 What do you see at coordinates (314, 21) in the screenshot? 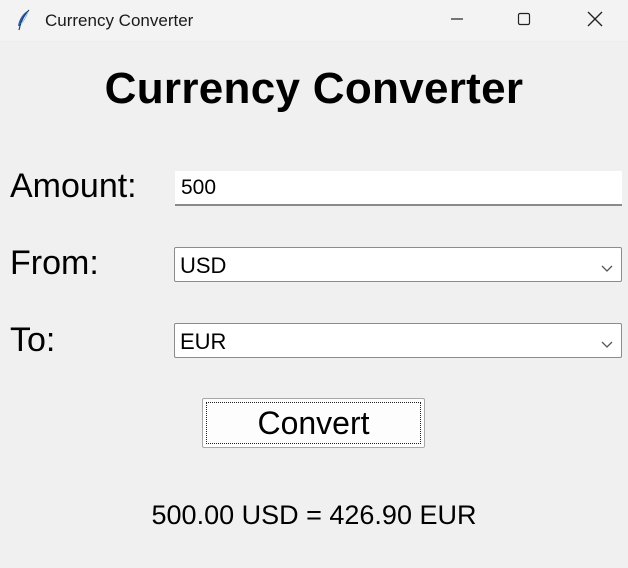
I see `title-bar: Currency Converter` at bounding box center [314, 21].